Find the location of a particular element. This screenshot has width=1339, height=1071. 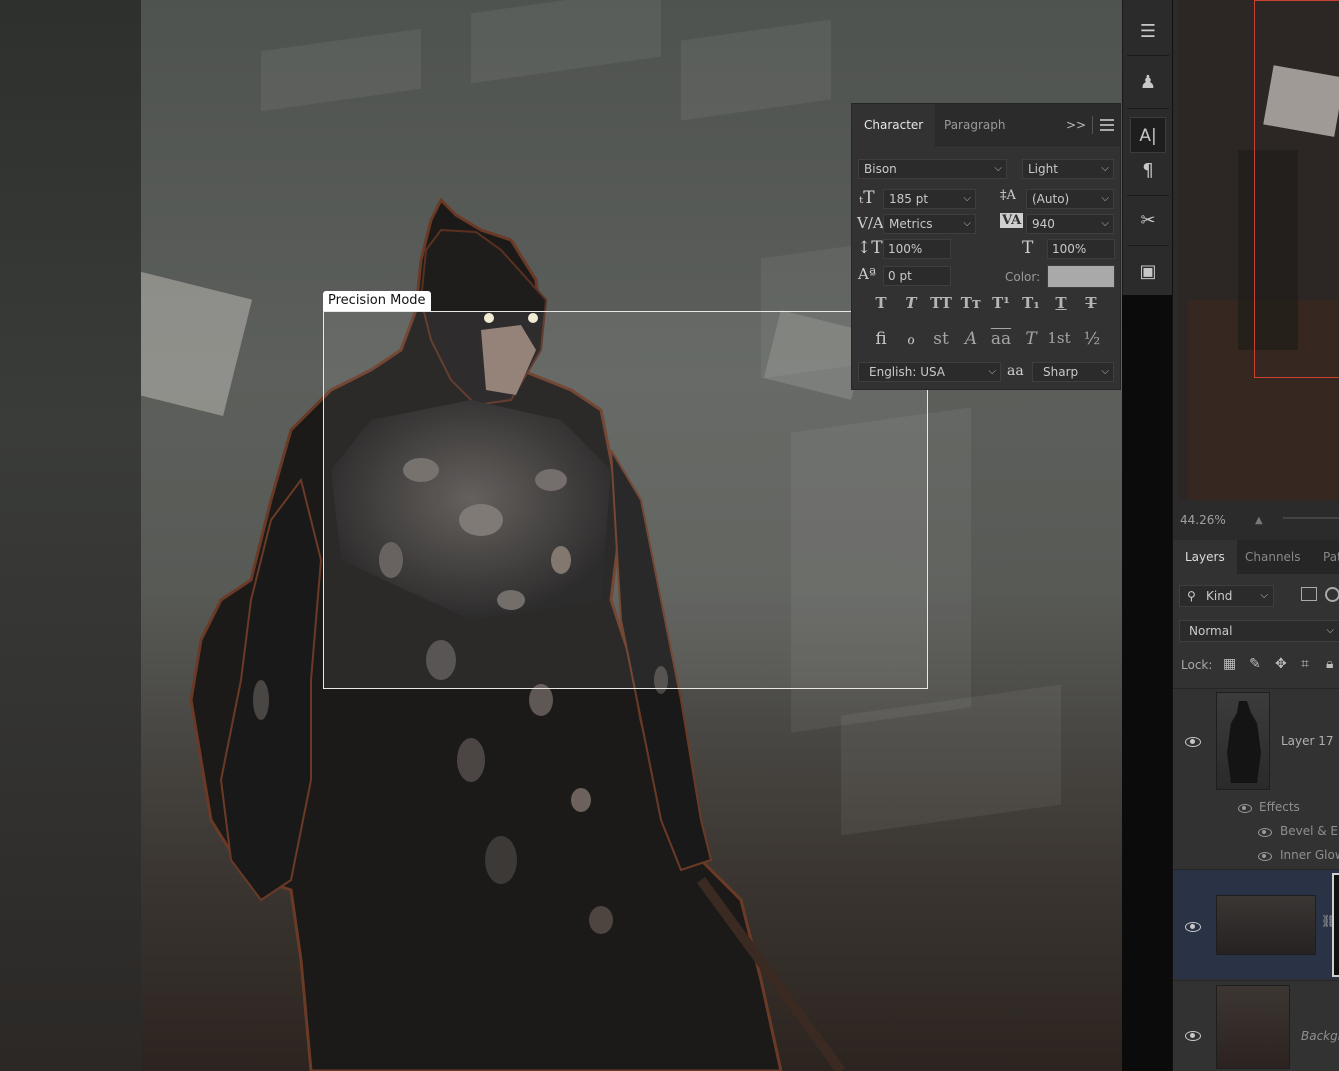

titling-alternates-button: T is located at coordinates (1031, 341).